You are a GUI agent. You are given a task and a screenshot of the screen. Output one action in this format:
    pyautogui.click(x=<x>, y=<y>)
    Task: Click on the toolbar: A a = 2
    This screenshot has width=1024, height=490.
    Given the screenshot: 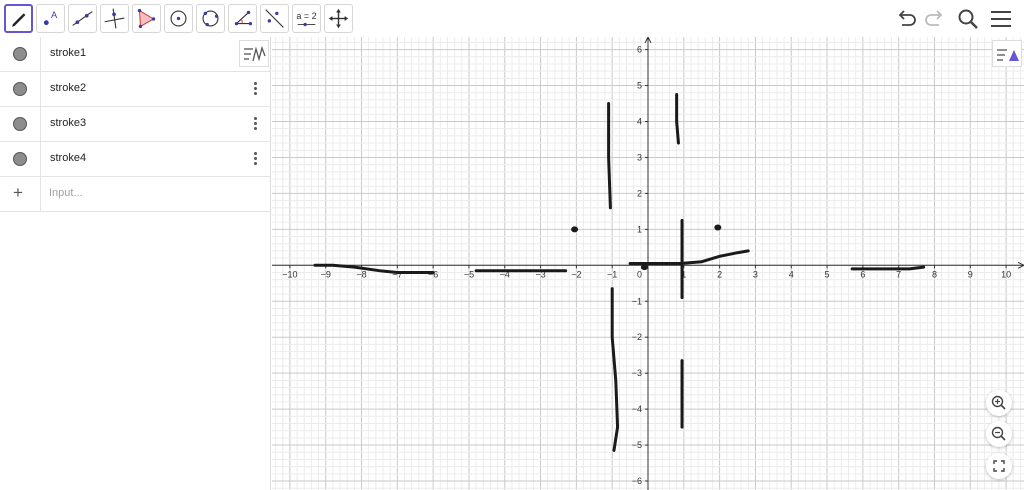 What is the action you would take?
    pyautogui.click(x=512, y=18)
    